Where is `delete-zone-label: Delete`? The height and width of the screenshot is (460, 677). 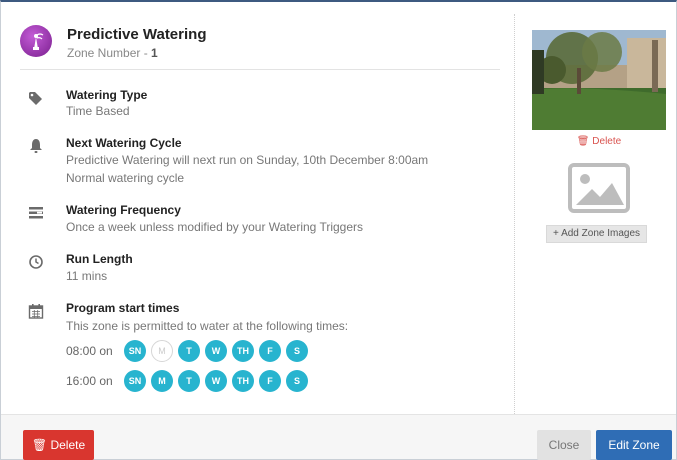
delete-zone-label: Delete is located at coordinates (68, 445).